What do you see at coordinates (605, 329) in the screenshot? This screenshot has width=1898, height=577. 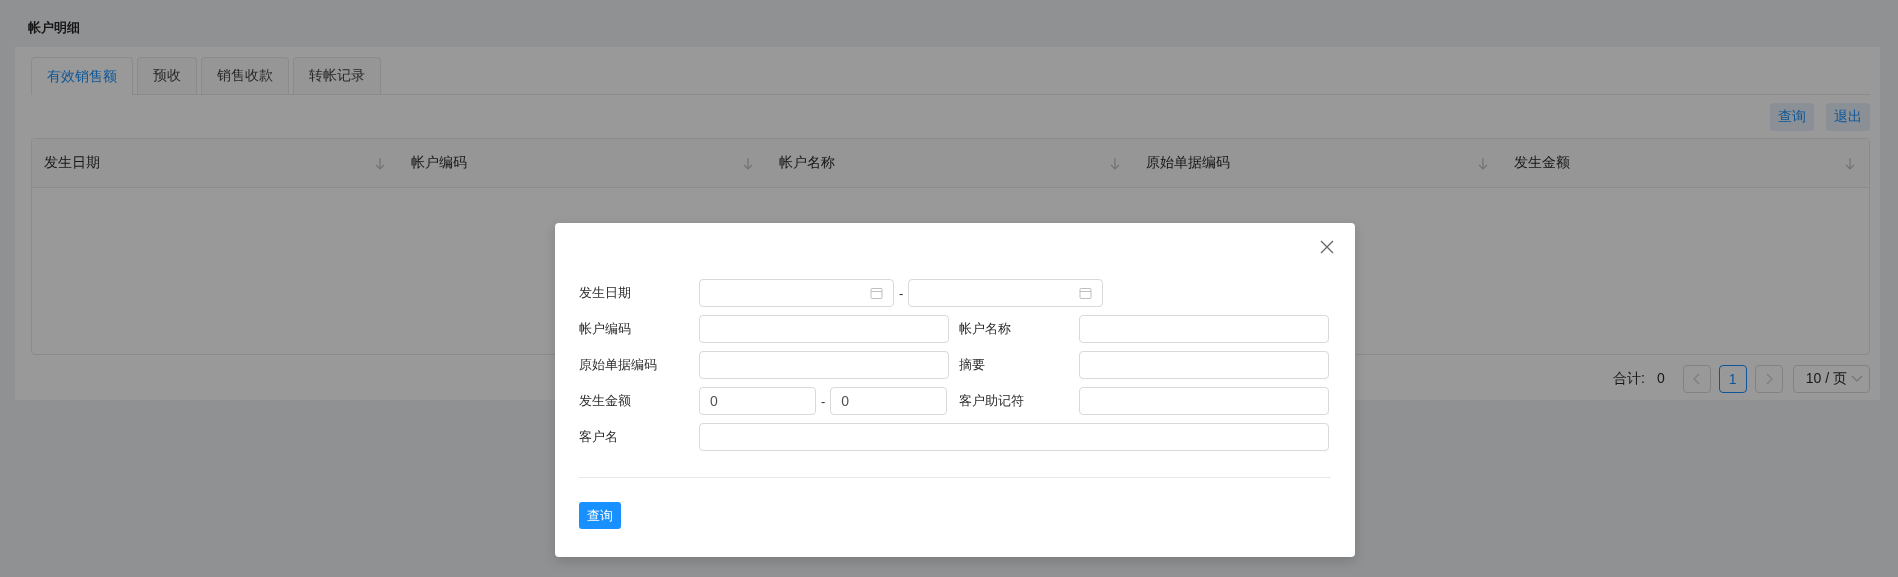 I see `field-label: 帐户编码` at bounding box center [605, 329].